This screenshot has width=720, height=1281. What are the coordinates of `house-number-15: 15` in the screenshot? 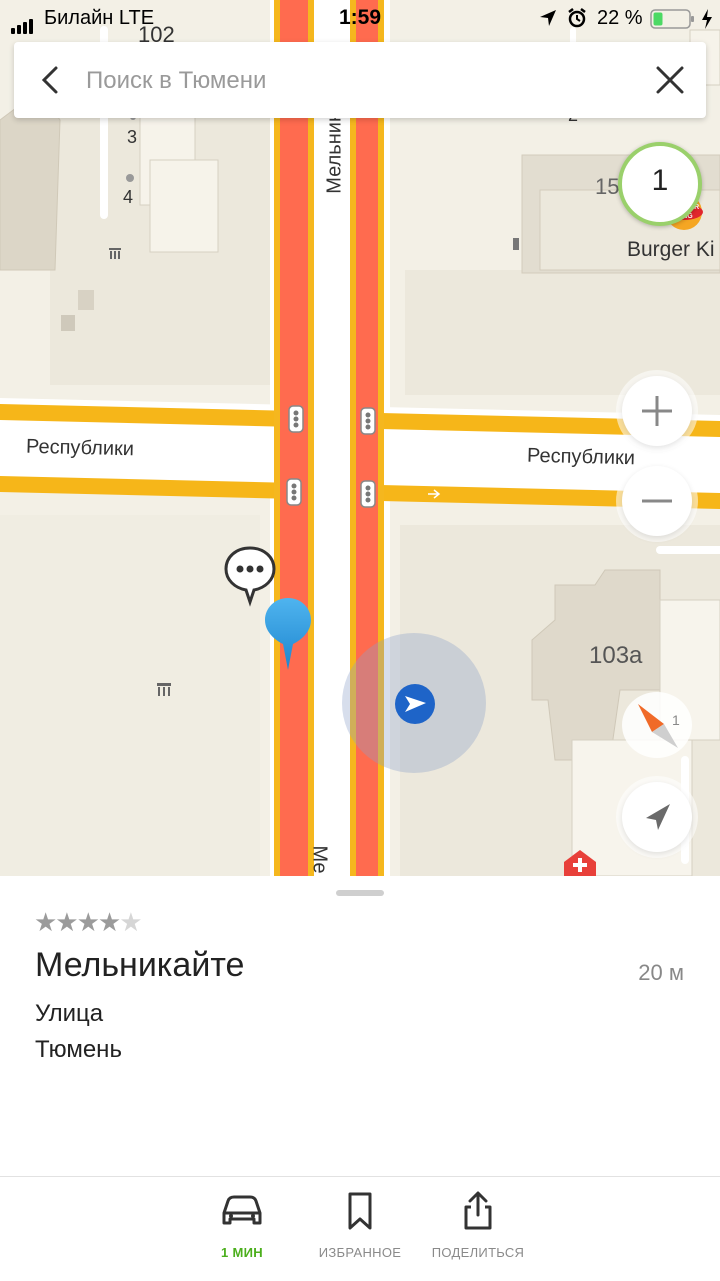 It's located at (607, 186).